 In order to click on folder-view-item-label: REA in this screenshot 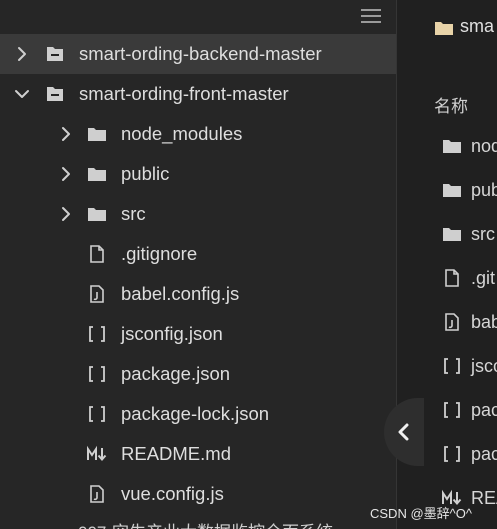, I will do `click(484, 498)`.